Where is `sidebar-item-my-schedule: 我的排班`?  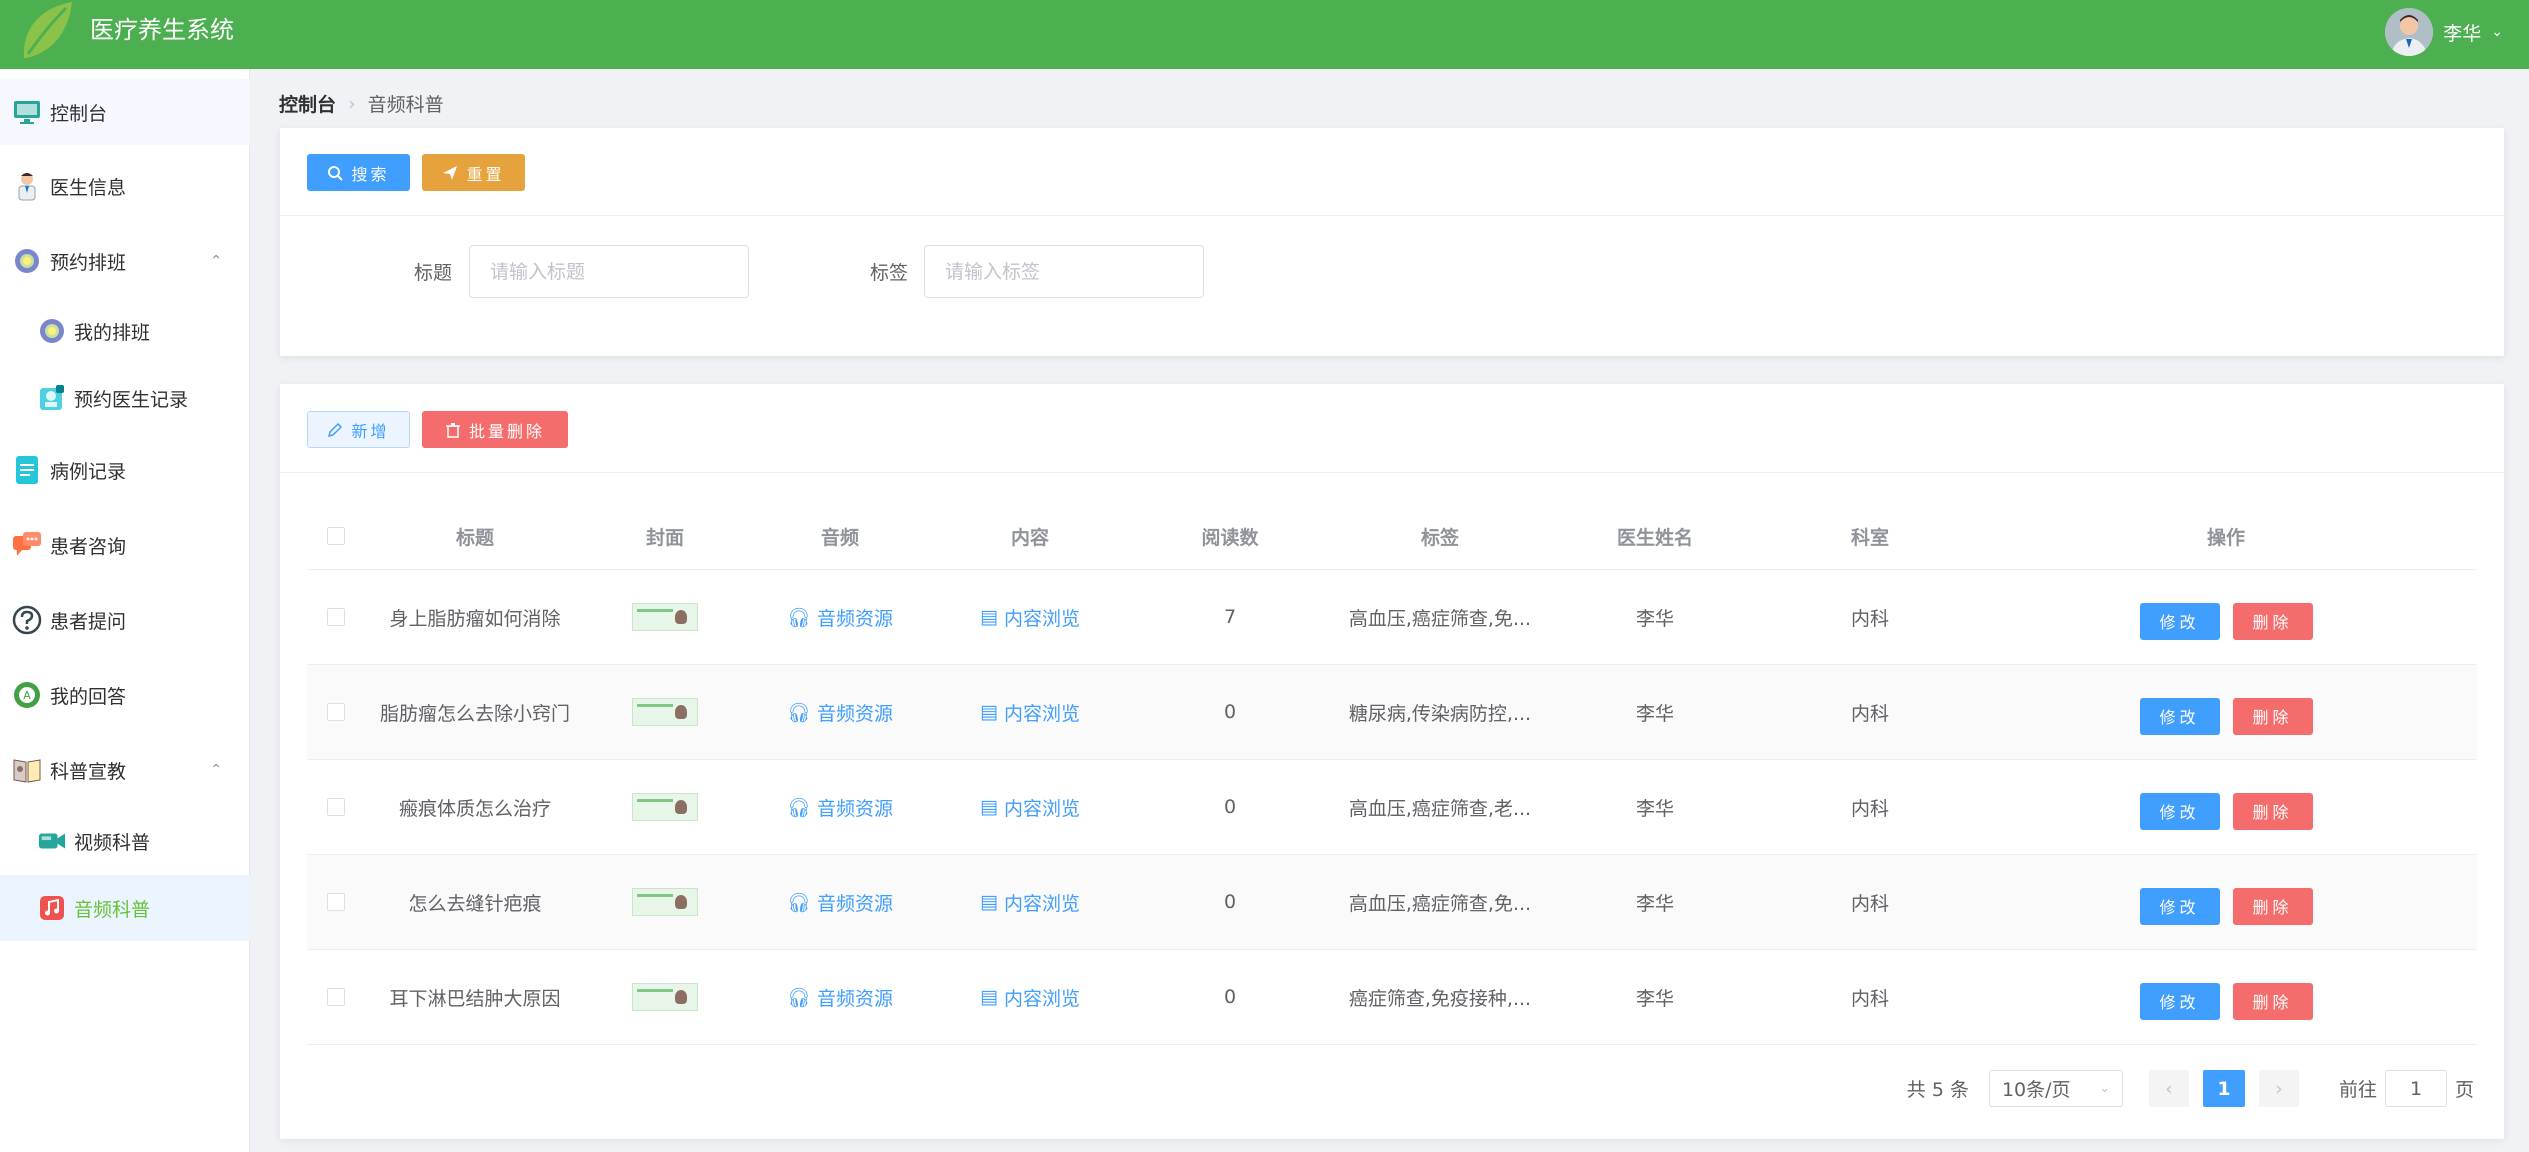 sidebar-item-my-schedule: 我的排班 is located at coordinates (125, 331).